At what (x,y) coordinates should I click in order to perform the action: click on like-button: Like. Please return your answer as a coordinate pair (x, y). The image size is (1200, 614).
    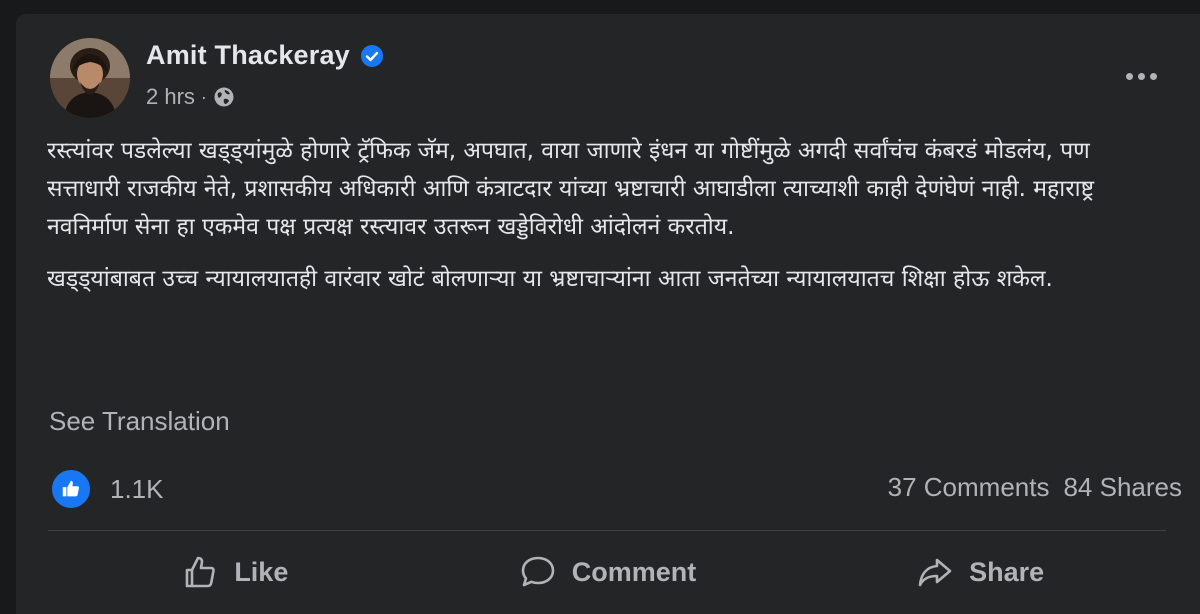
    Looking at the image, I should click on (234, 572).